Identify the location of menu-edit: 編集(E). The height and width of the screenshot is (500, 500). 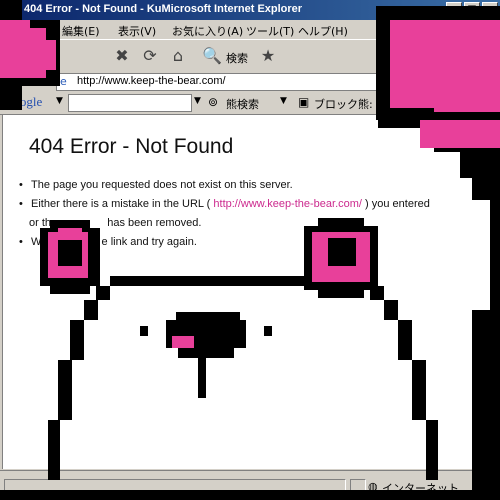
(81, 31).